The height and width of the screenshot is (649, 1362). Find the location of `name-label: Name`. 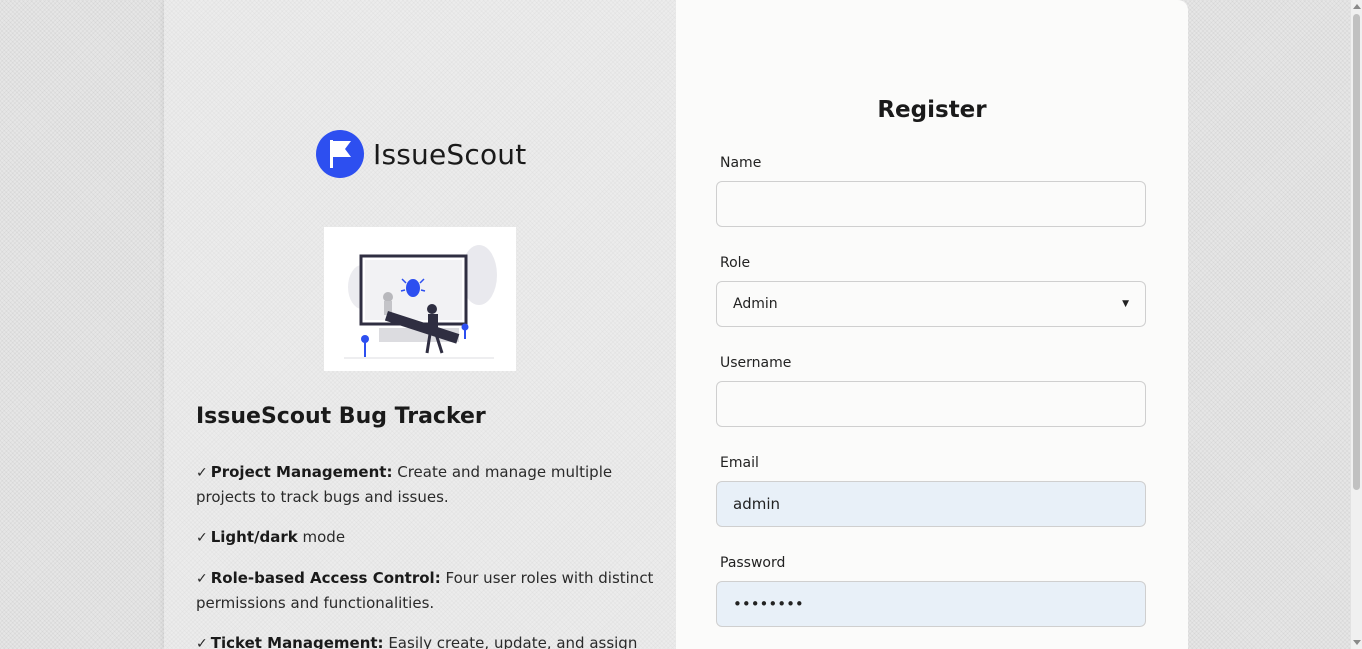

name-label: Name is located at coordinates (741, 163).